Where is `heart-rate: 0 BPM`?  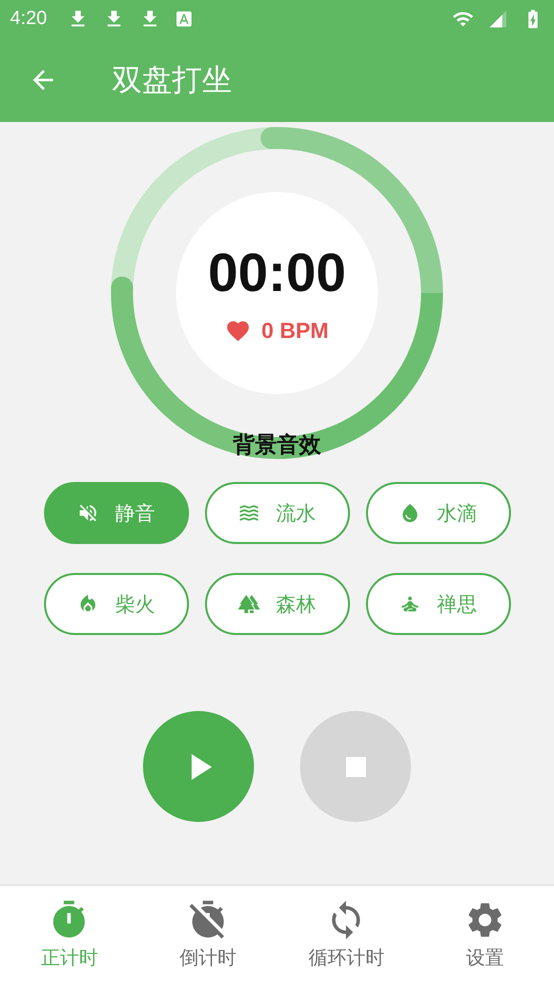
heart-rate: 0 BPM is located at coordinates (295, 331).